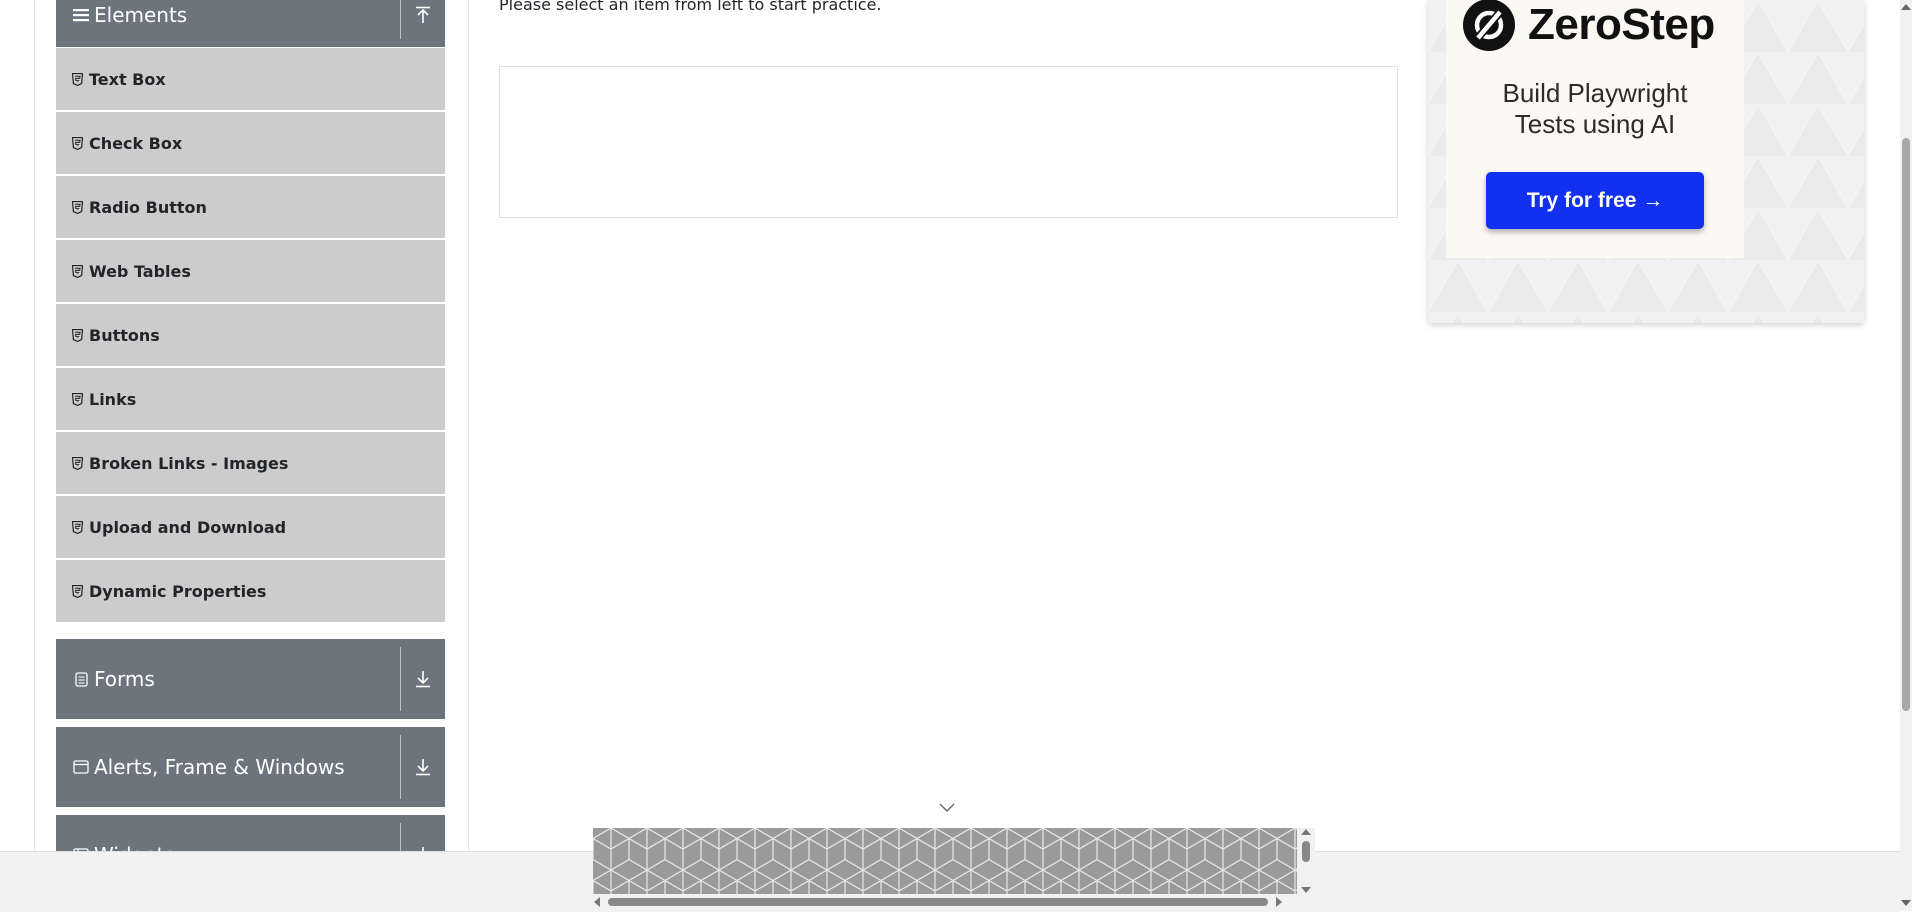 The image size is (1912, 915). Describe the element at coordinates (250, 23) in the screenshot. I see `group-header-elements: Elements` at that location.